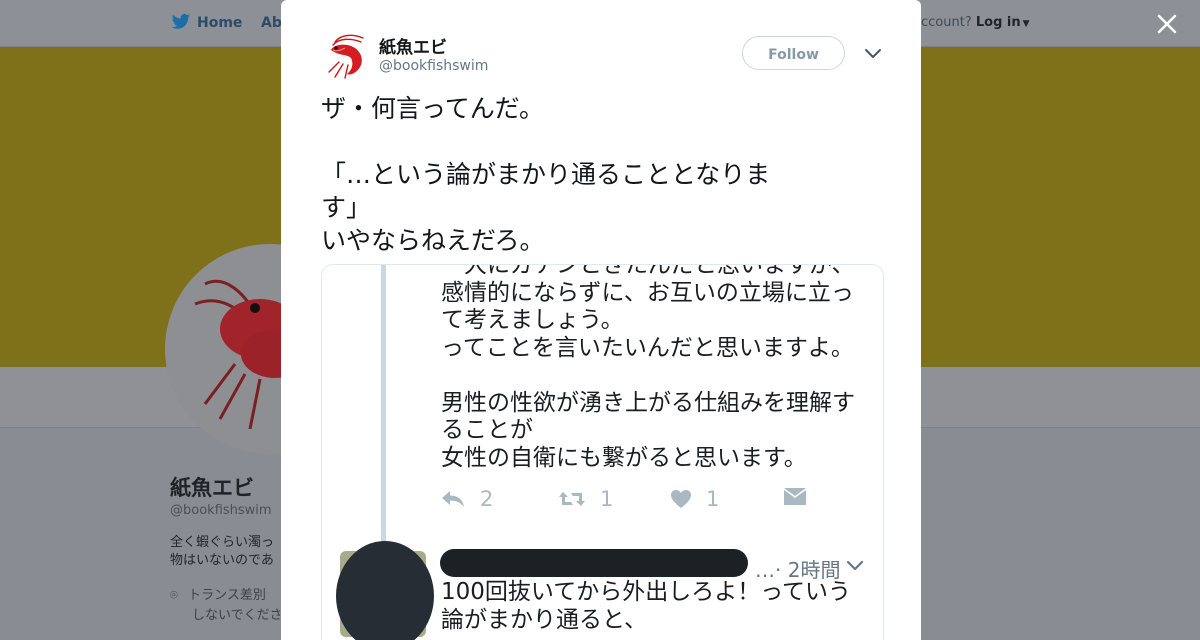 The height and width of the screenshot is (640, 1200). Describe the element at coordinates (656, 606) in the screenshot. I see `reply-text: 100回抜いてから外出しろよ！っていう 論がまかり通ると、` at that location.